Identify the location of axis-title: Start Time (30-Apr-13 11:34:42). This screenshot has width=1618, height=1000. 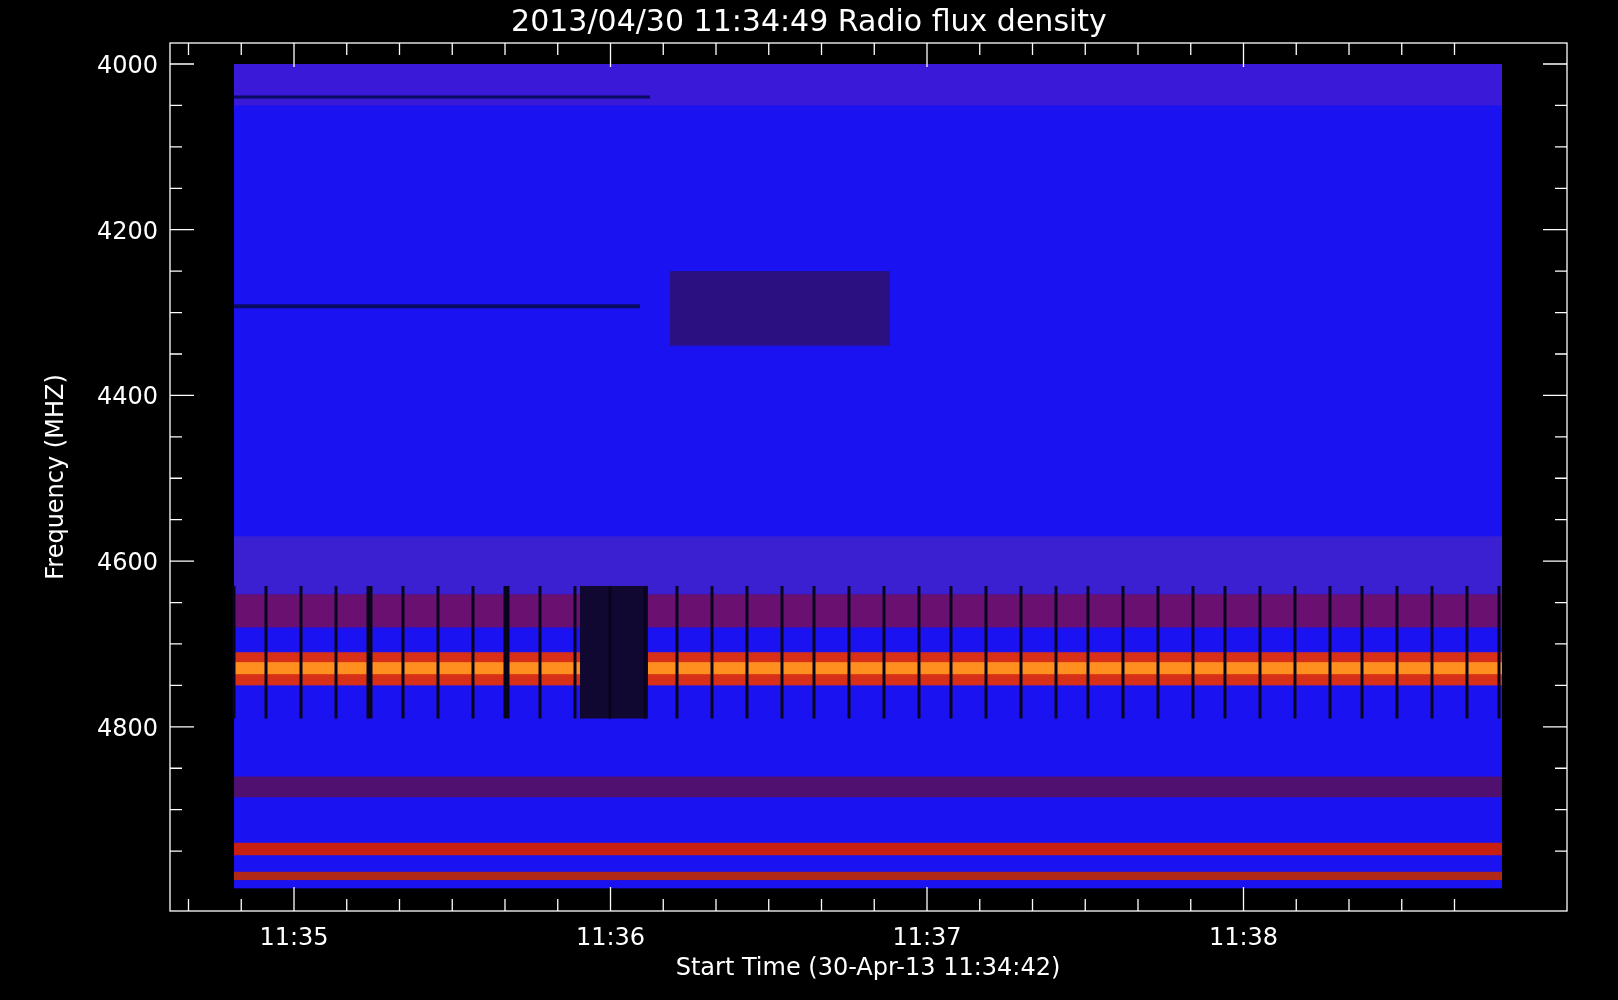
(868, 967).